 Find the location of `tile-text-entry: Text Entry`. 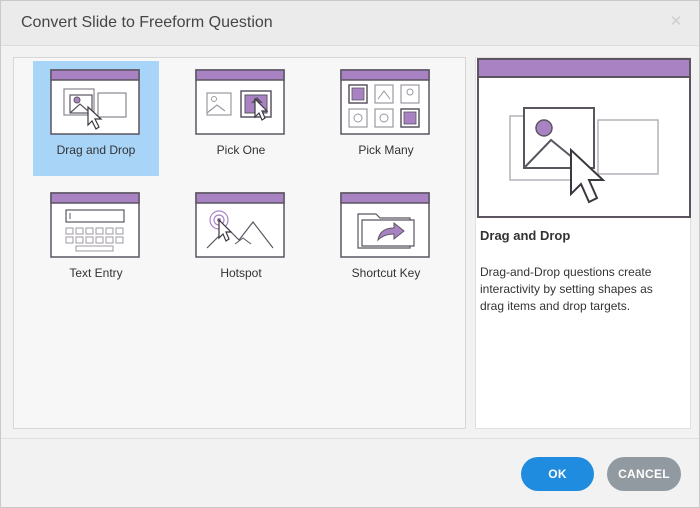

tile-text-entry: Text Entry is located at coordinates (96, 241).